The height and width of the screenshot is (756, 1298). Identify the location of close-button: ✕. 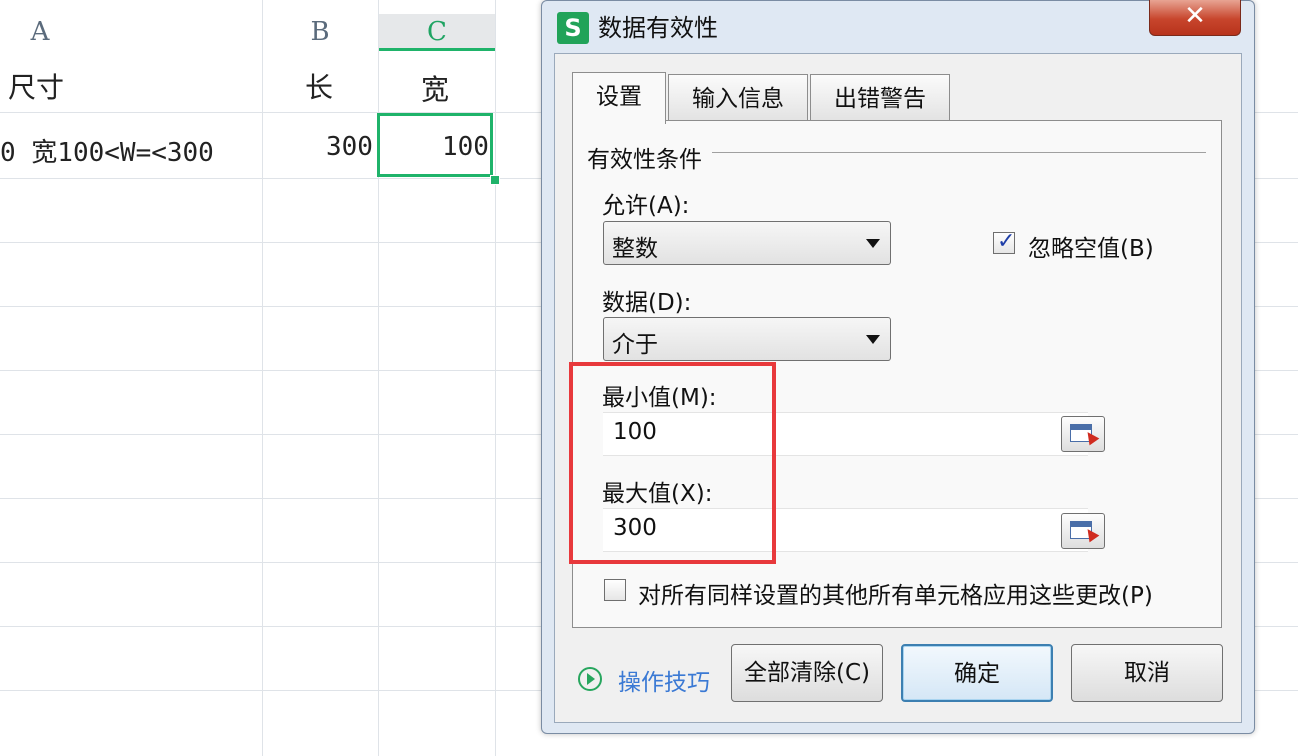
(1195, 18).